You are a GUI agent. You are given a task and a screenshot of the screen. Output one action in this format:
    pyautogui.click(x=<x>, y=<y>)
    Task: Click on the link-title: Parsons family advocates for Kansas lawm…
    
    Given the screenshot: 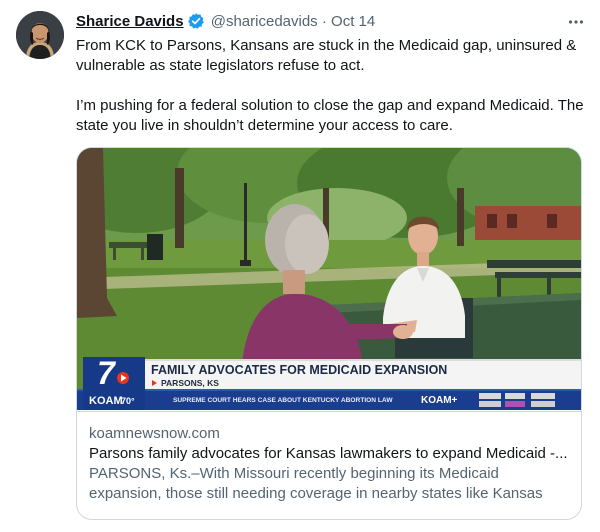 What is the action you would take?
    pyautogui.click(x=329, y=454)
    